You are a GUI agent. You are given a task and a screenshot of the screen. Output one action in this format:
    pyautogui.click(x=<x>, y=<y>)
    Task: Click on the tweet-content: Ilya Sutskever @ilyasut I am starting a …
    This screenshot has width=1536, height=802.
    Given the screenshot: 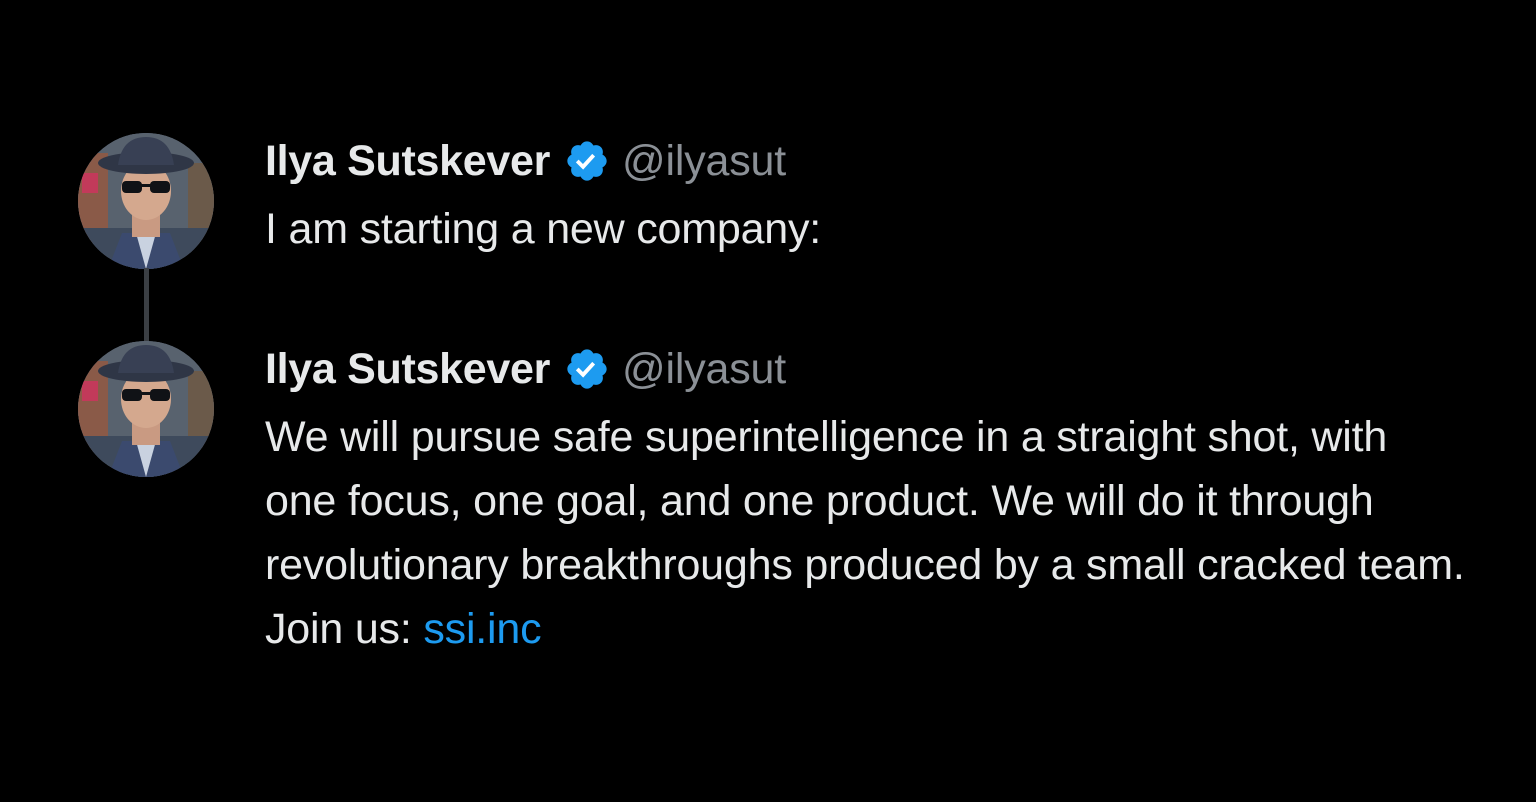 What is the action you would take?
    pyautogui.click(x=865, y=197)
    